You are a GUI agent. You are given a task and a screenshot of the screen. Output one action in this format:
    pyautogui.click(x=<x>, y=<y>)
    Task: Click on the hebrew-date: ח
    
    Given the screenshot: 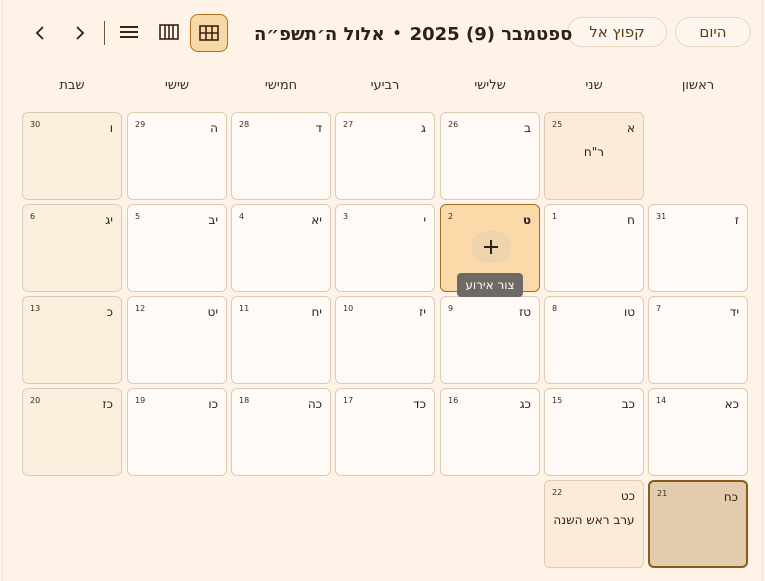 What is the action you would take?
    pyautogui.click(x=631, y=220)
    